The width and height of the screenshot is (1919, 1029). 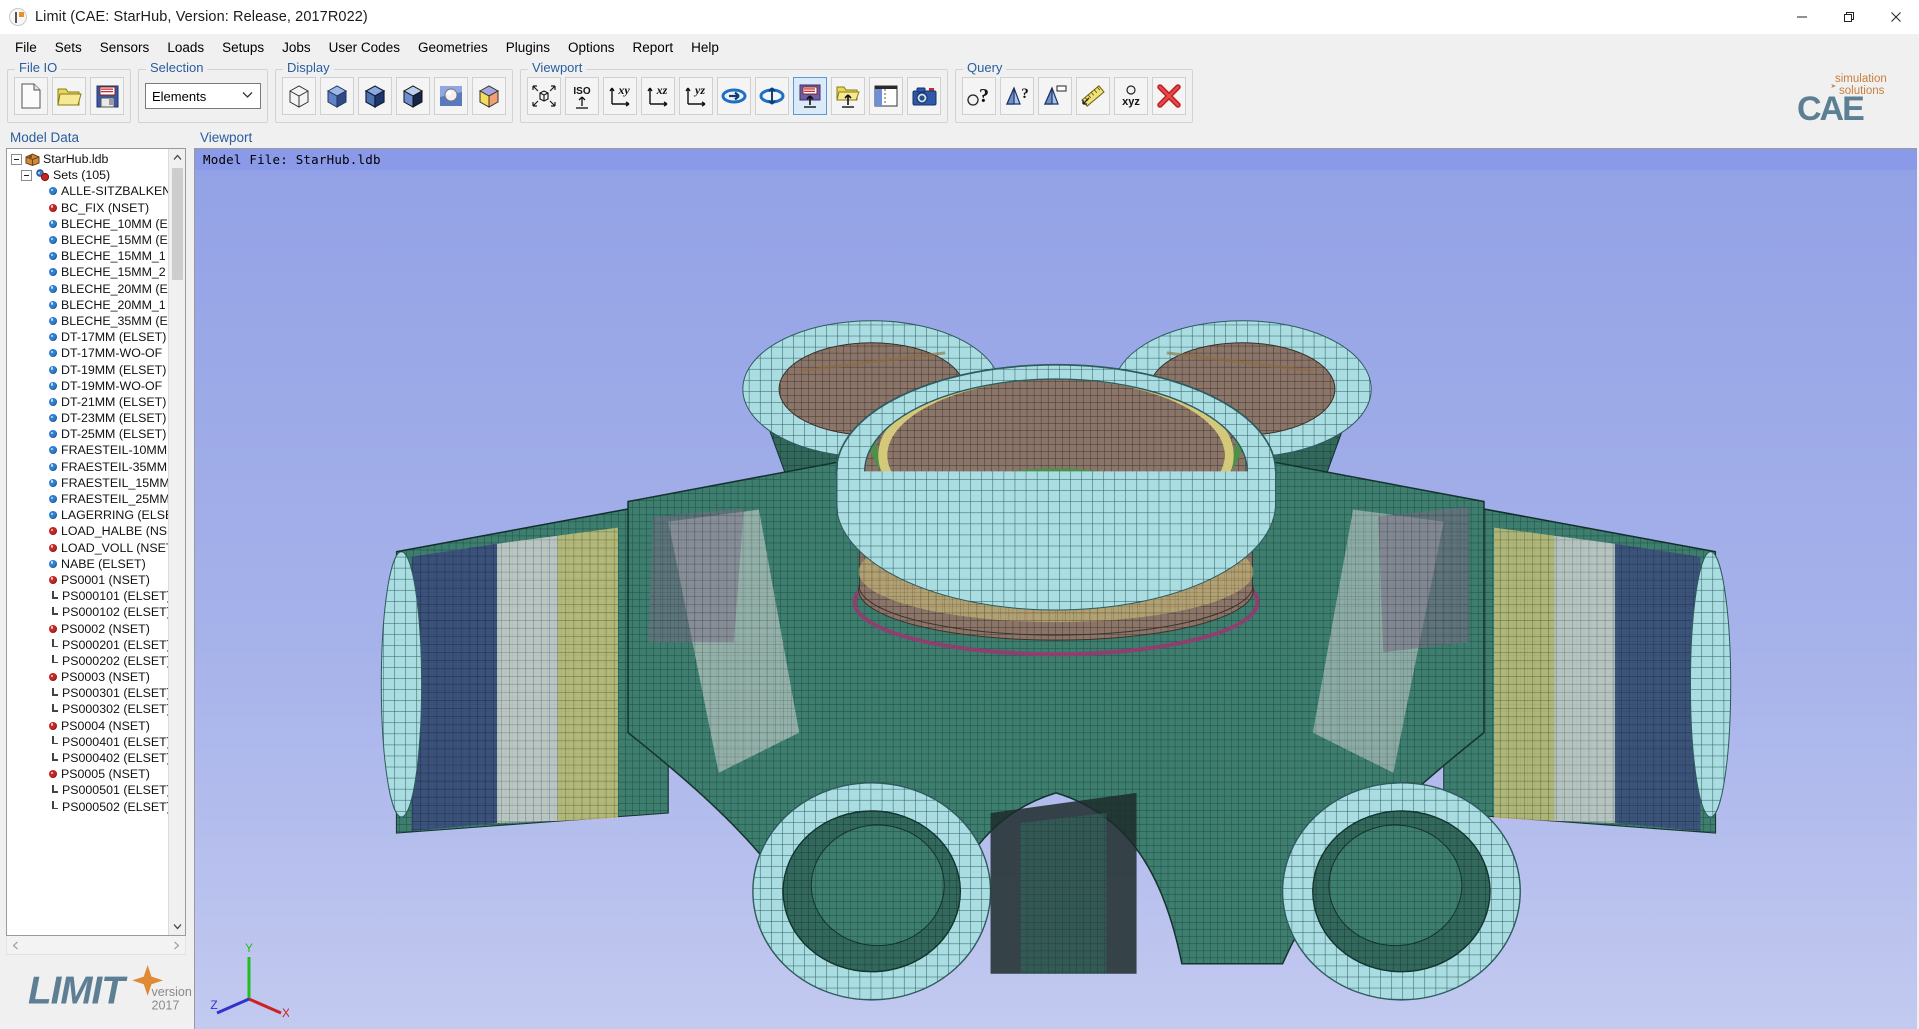 I want to click on tree-item: PS000301 (ELSET), so click(x=87, y=693).